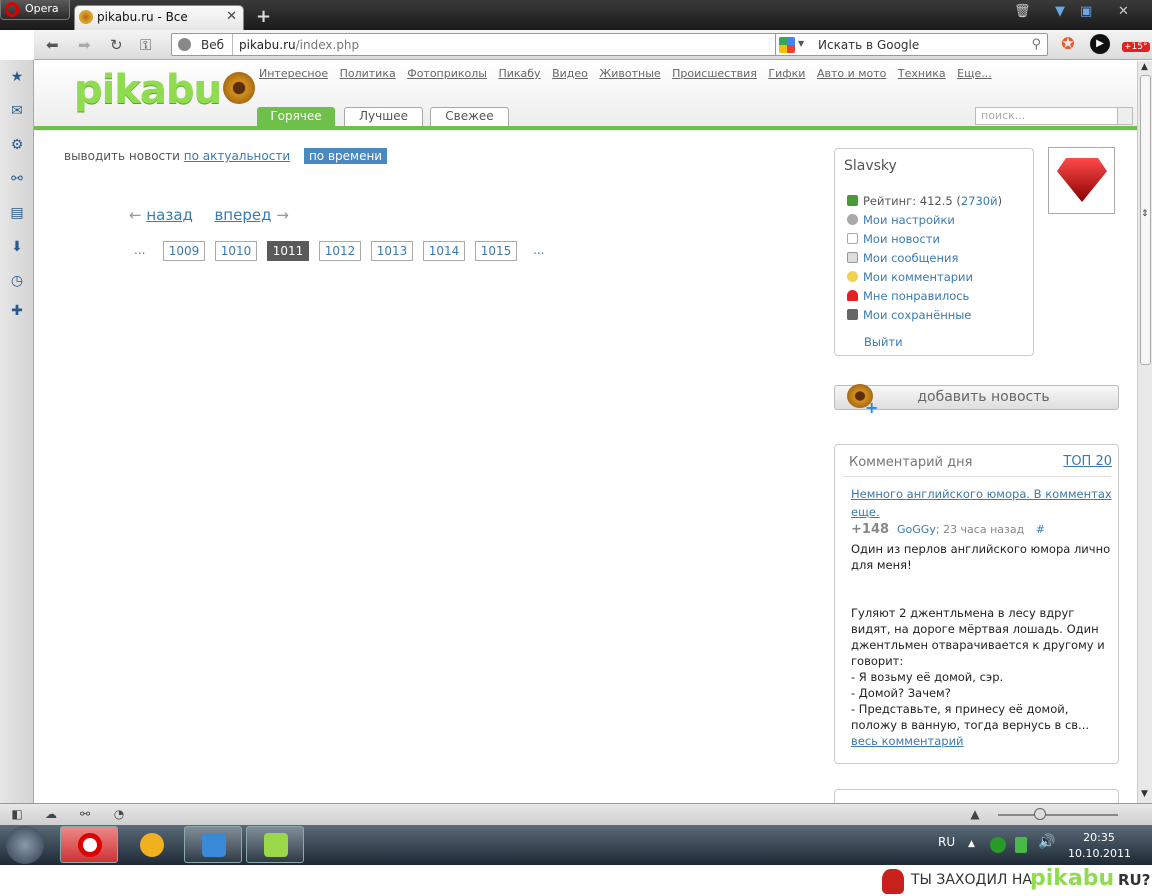 Image resolution: width=1152 pixels, height=896 pixels. I want to click on taskbar-opera, so click(89, 844).